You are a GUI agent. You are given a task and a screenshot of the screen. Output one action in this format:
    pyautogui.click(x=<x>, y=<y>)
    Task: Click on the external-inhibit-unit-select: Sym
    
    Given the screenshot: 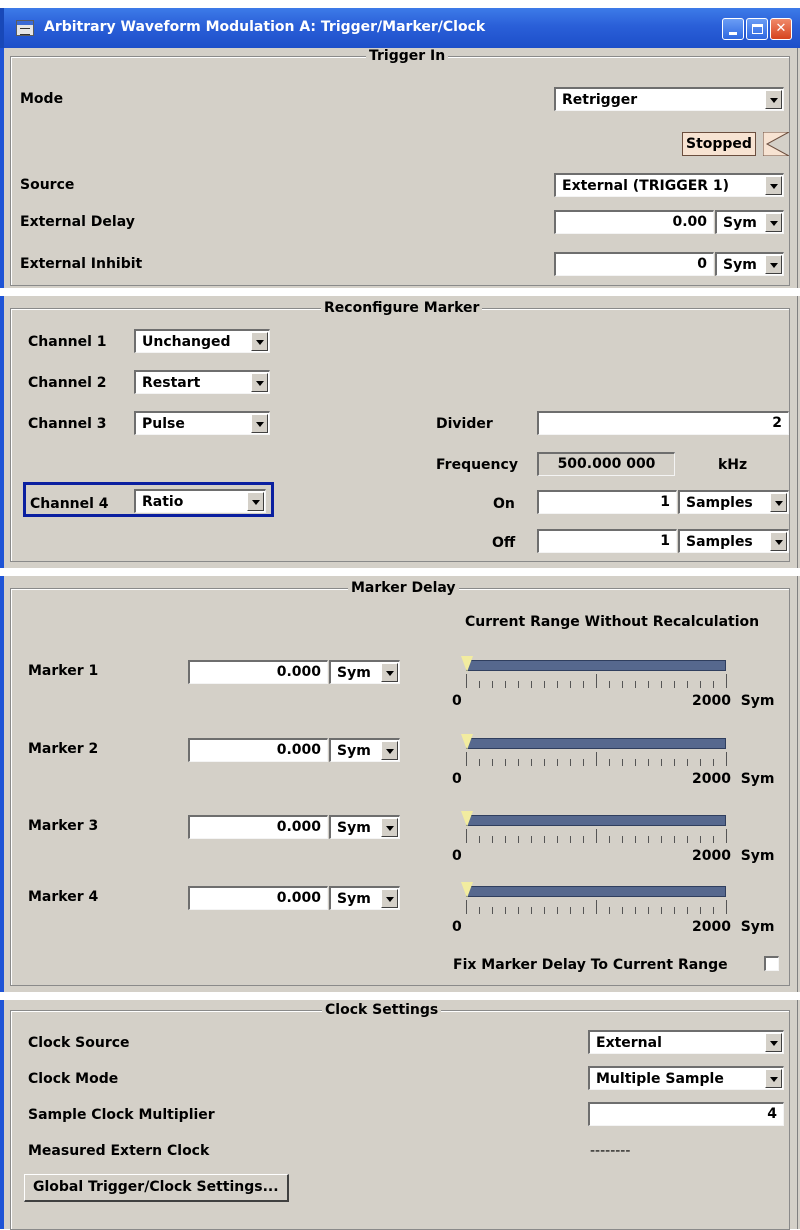 What is the action you would take?
    pyautogui.click(x=749, y=264)
    